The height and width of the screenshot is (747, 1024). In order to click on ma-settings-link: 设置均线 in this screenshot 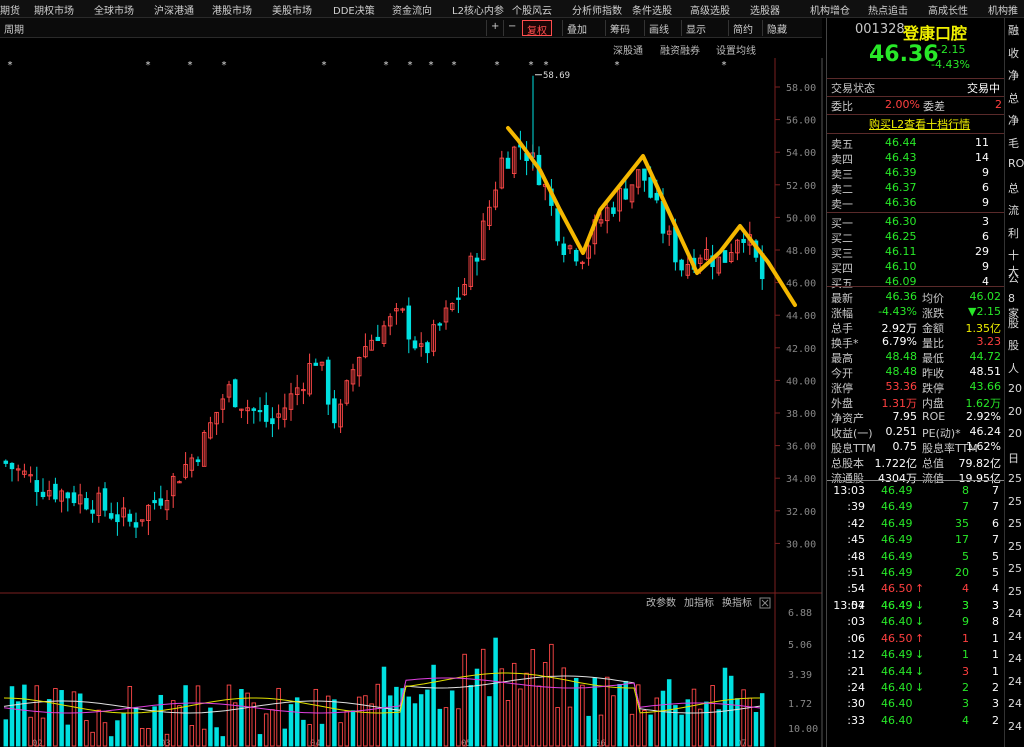, I will do `click(736, 49)`.